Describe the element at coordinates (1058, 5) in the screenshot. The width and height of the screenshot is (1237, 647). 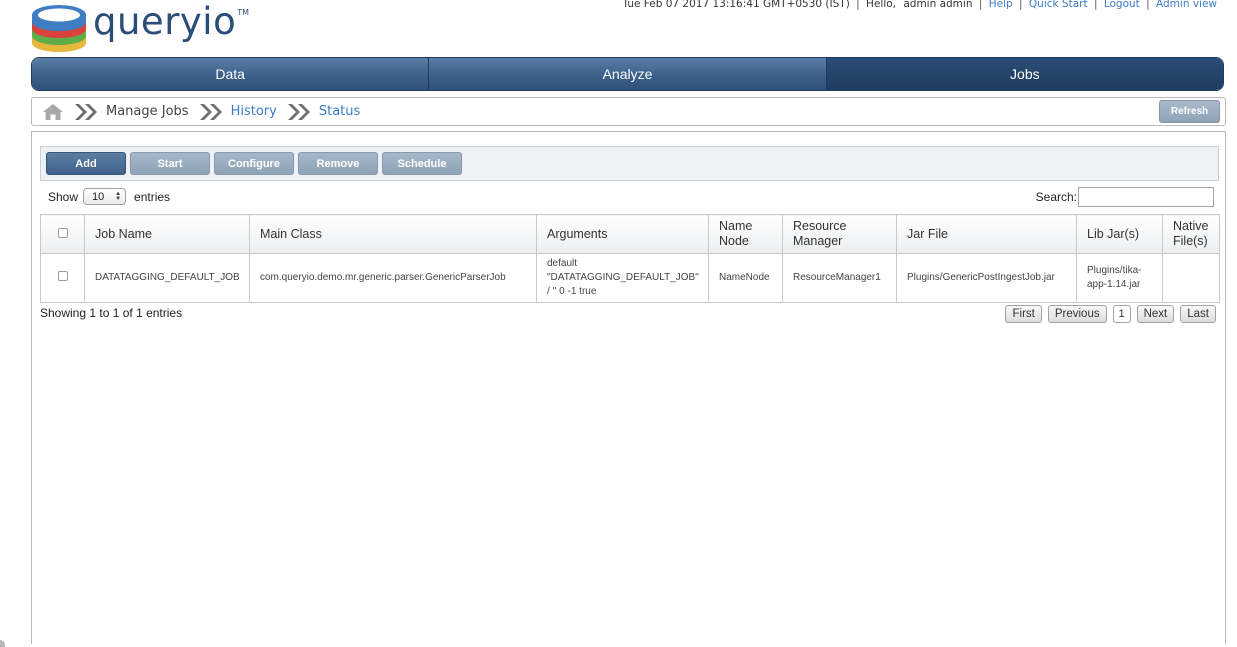
I see `quick-start-link: Quick Start` at that location.